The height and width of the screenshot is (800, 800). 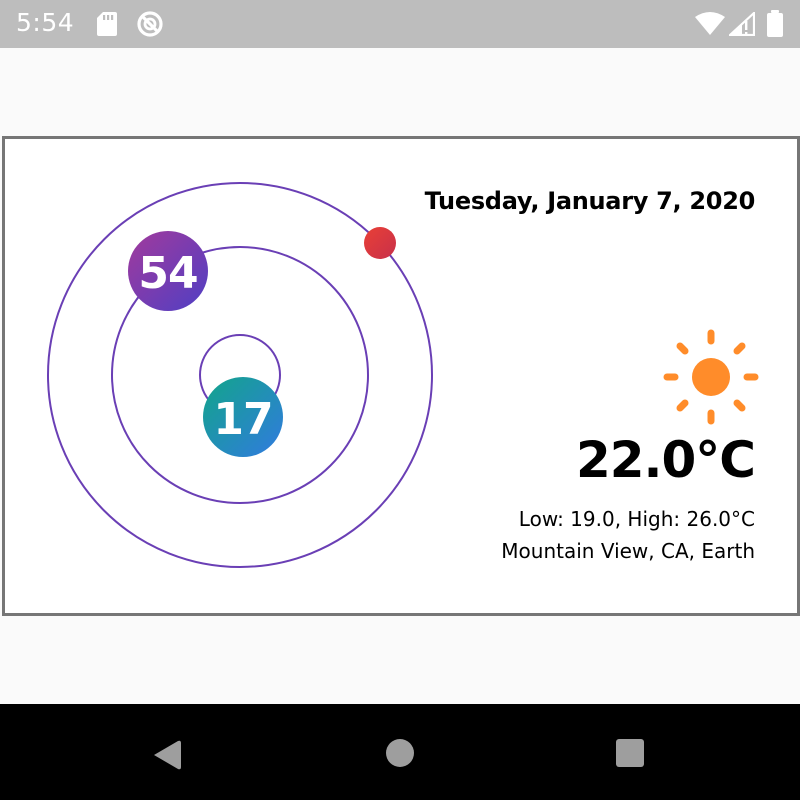 What do you see at coordinates (400, 24) in the screenshot?
I see `status-bar: 5:54` at bounding box center [400, 24].